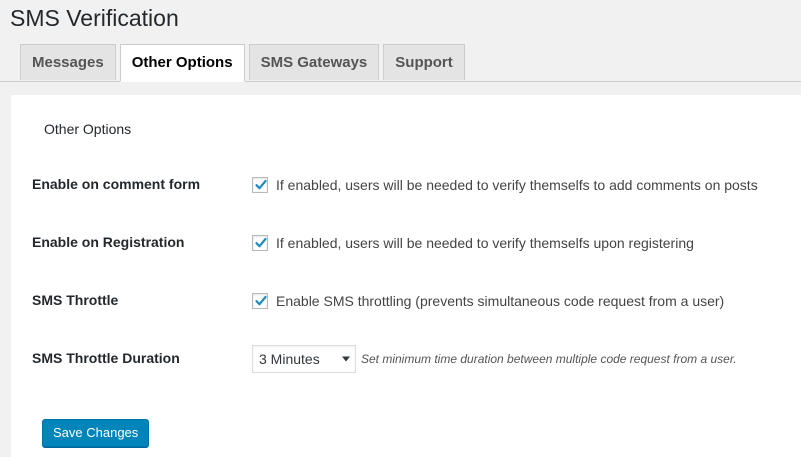 Image resolution: width=801 pixels, height=457 pixels. What do you see at coordinates (94, 18) in the screenshot?
I see `page-title: SMS Verification` at bounding box center [94, 18].